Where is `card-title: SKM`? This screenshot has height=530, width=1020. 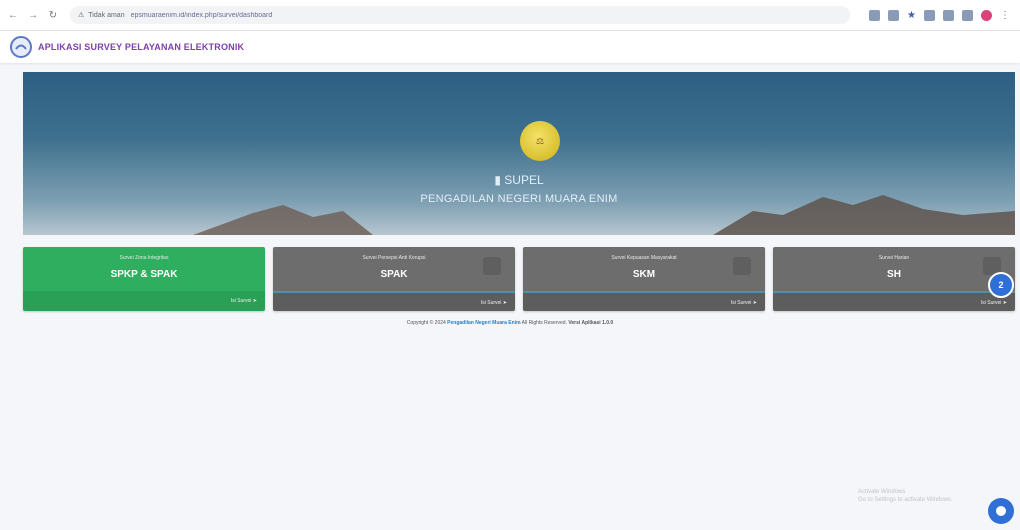 card-title: SKM is located at coordinates (644, 274).